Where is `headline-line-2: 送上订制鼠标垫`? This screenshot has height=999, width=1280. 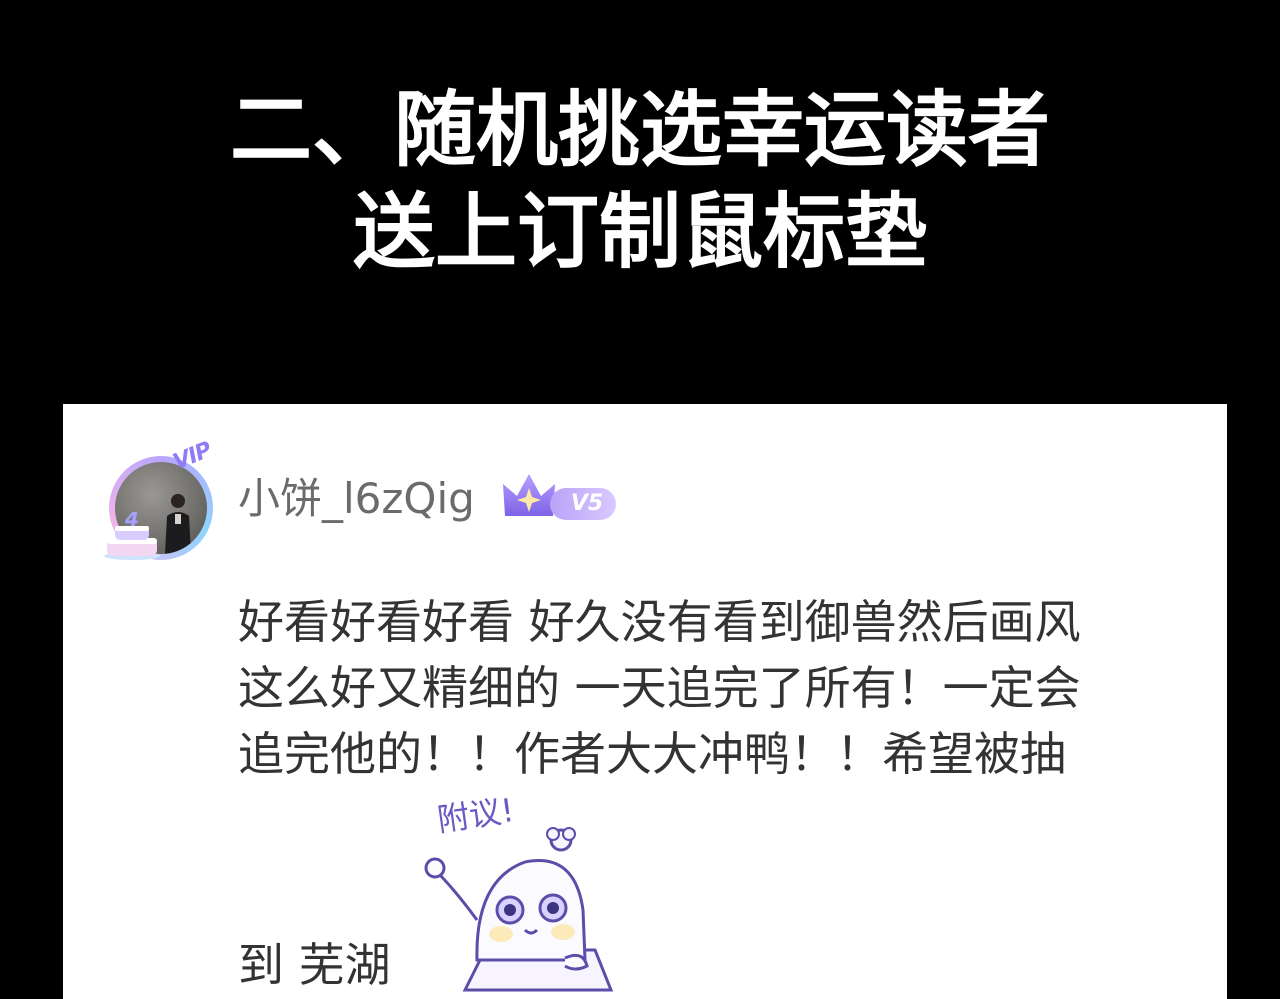 headline-line-2: 送上订制鼠标垫 is located at coordinates (639, 232).